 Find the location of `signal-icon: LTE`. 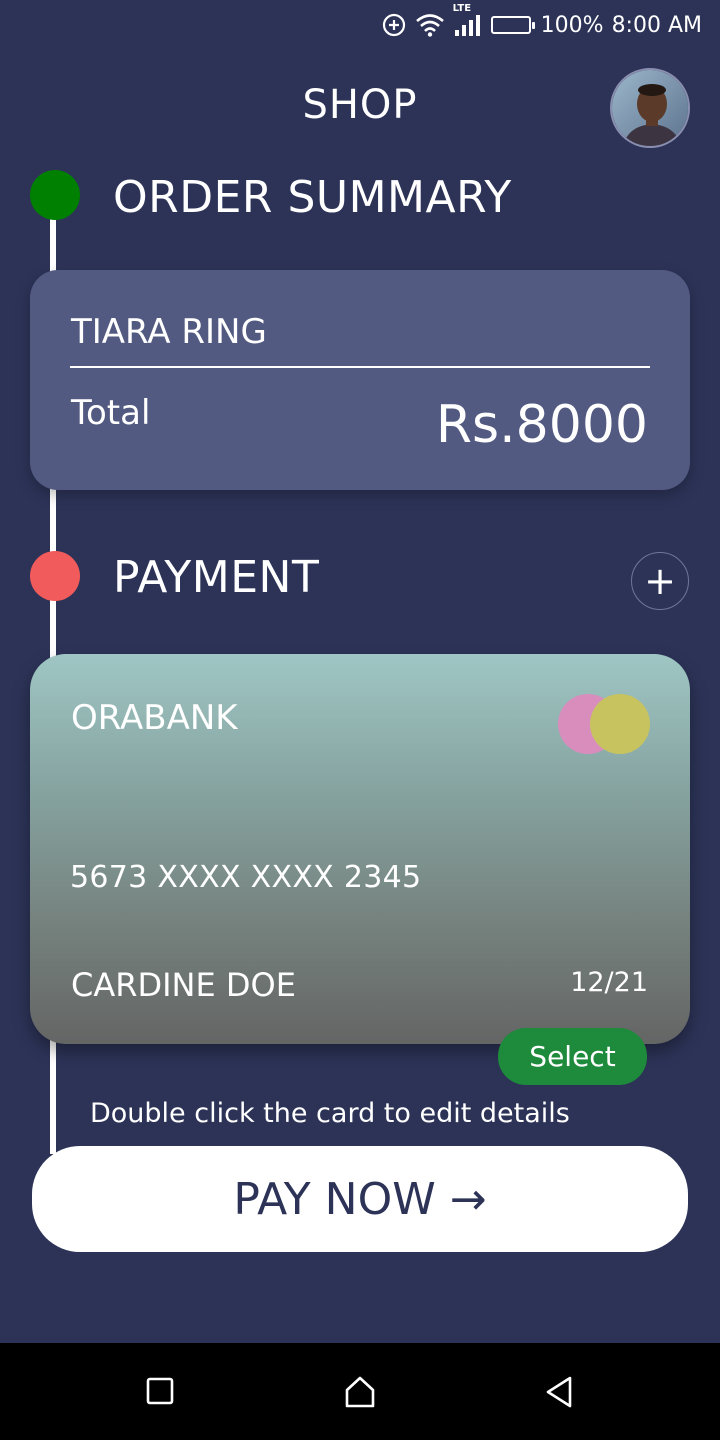

signal-icon: LTE is located at coordinates (468, 20).